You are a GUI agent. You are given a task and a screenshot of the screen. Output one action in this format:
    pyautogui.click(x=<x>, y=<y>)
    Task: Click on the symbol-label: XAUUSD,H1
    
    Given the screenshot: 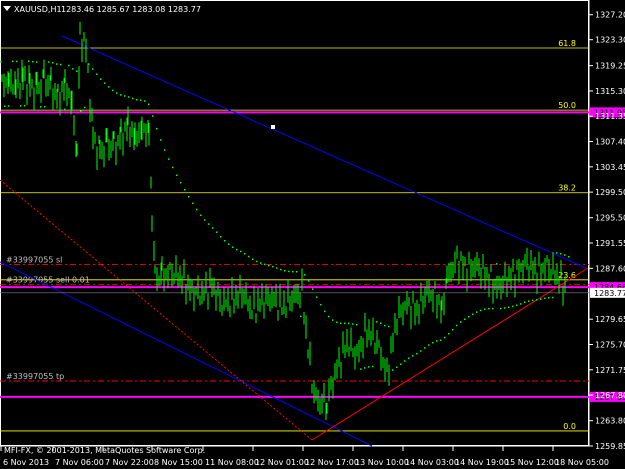 What is the action you would take?
    pyautogui.click(x=38, y=9)
    